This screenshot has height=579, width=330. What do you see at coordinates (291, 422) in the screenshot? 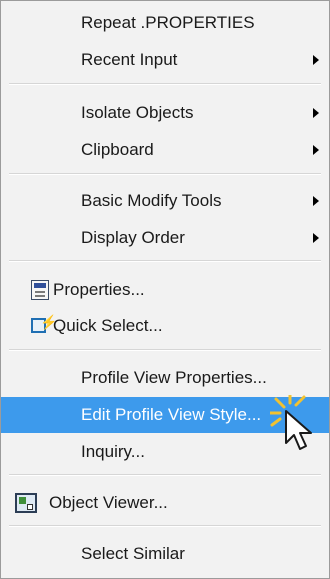
I see `mouse-cursor-icon` at bounding box center [291, 422].